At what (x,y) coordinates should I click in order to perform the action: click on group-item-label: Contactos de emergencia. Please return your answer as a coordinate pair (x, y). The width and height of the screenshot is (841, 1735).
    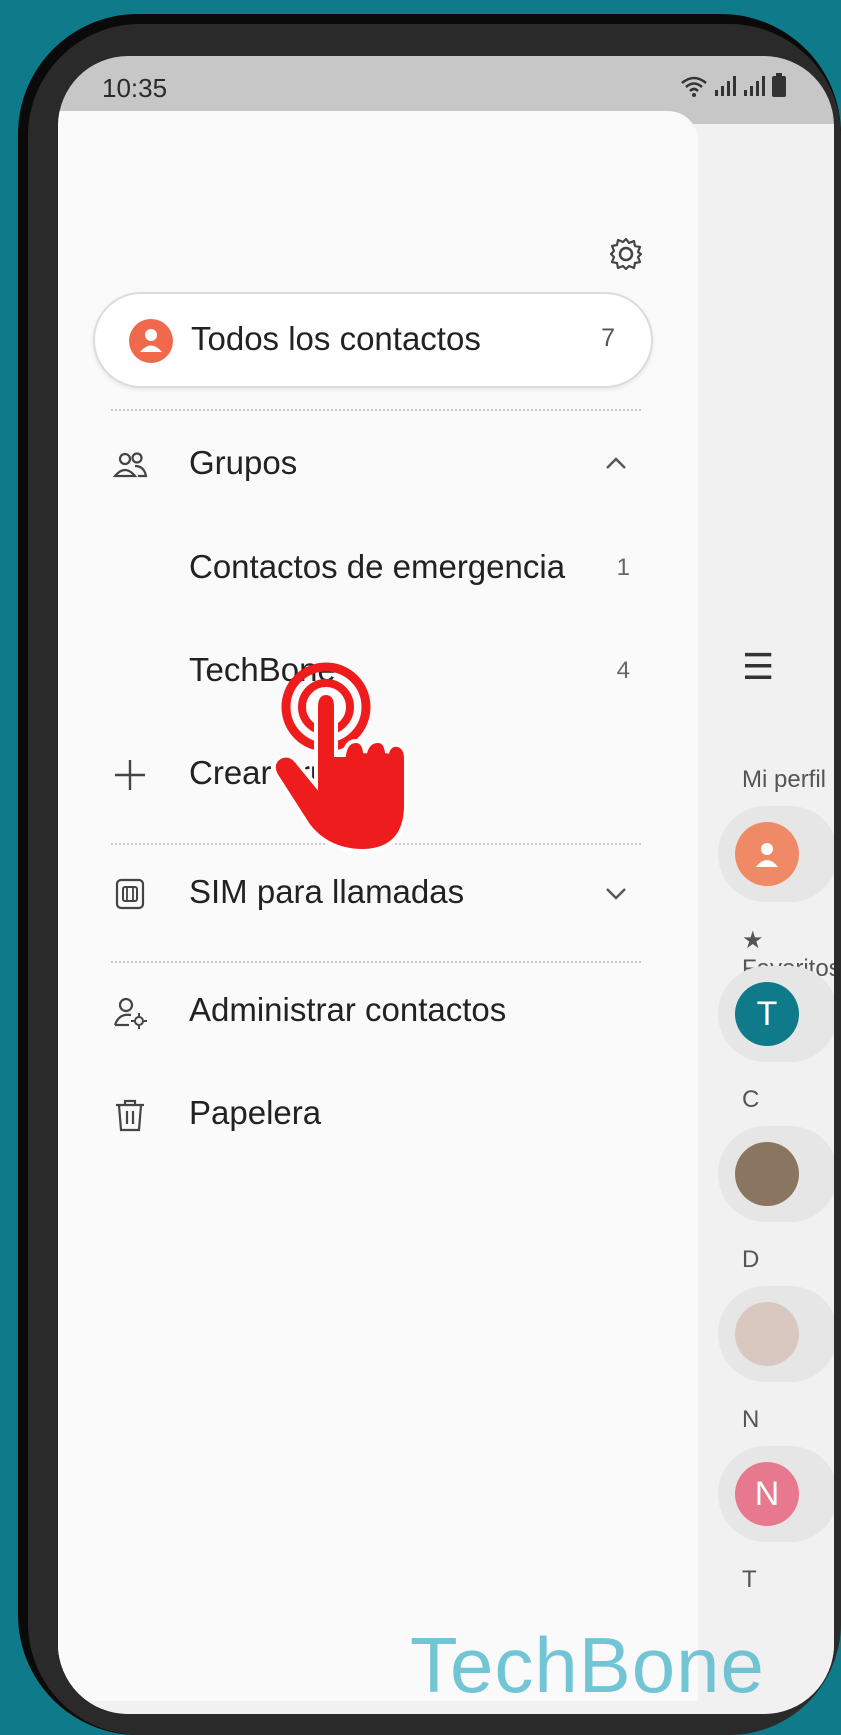
    Looking at the image, I should click on (377, 566).